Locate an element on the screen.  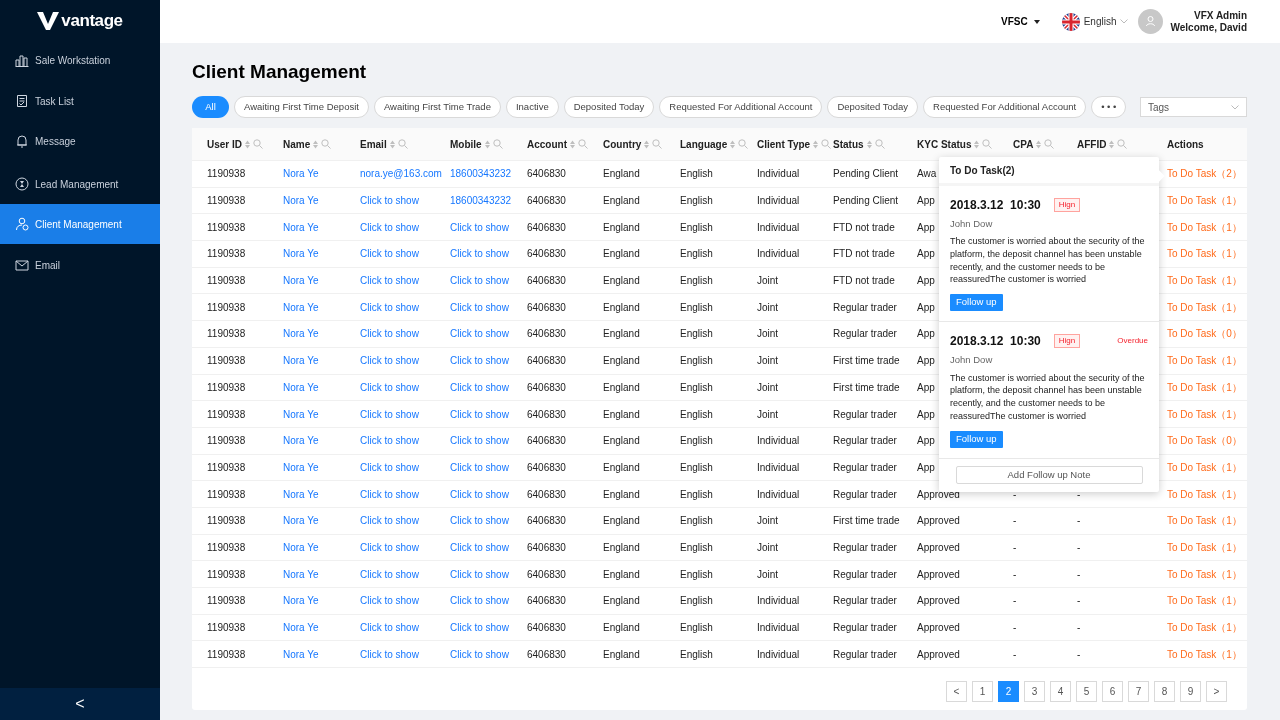
filter-chip: Awaiting First Time Trade is located at coordinates (437, 107).